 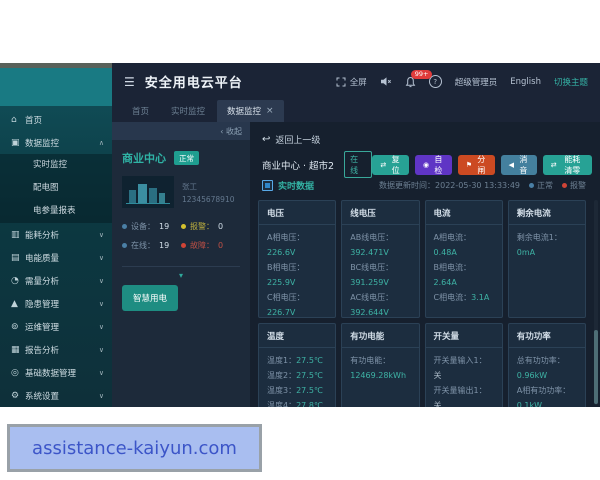 What do you see at coordinates (390, 164) in the screenshot?
I see `复位-button: ⇄ 复位` at bounding box center [390, 164].